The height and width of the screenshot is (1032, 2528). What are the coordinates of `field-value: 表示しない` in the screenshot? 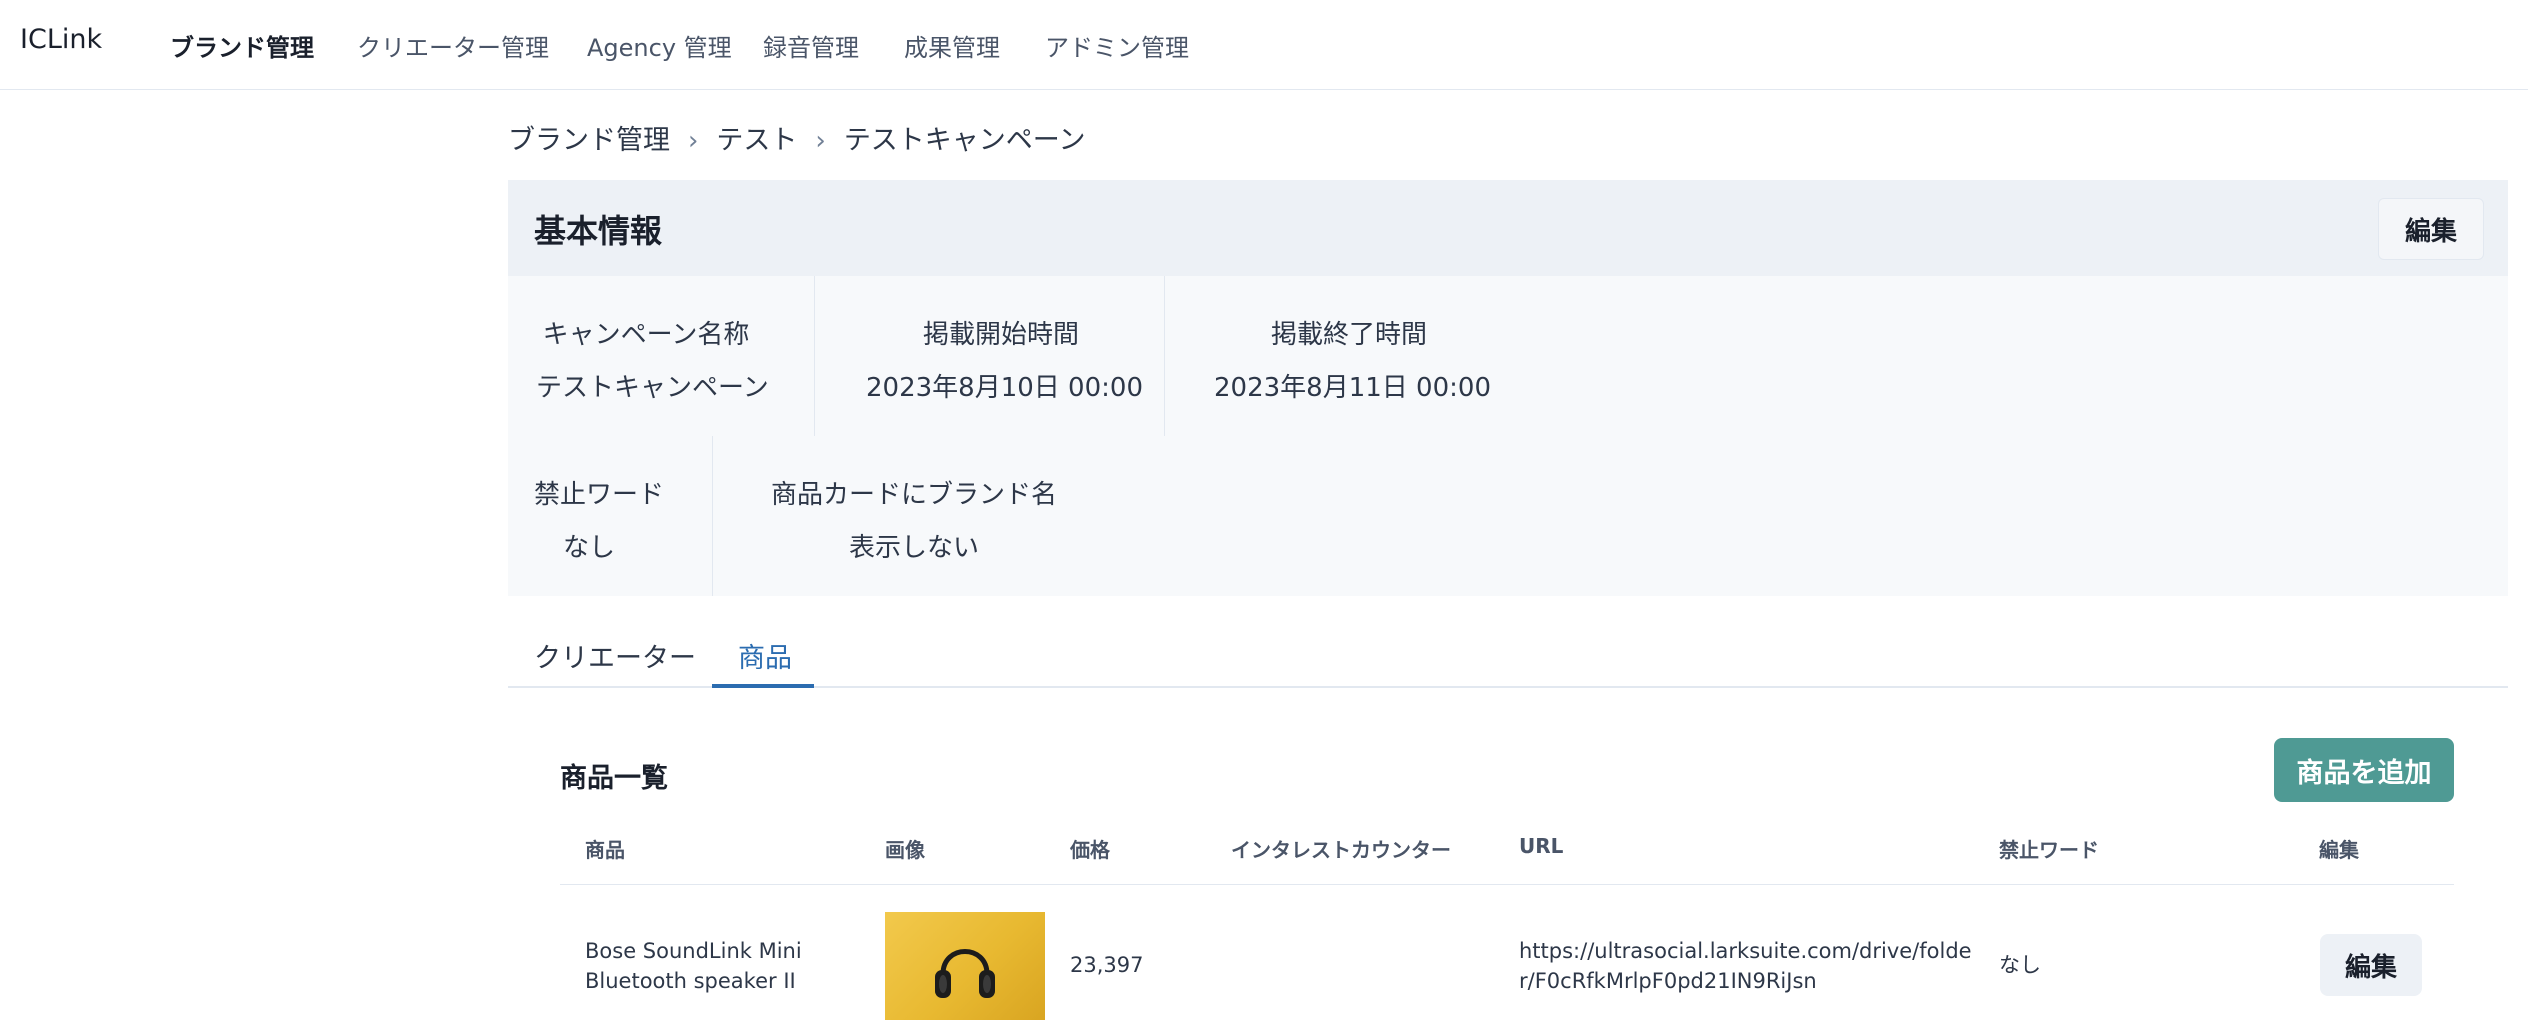 It's located at (913, 548).